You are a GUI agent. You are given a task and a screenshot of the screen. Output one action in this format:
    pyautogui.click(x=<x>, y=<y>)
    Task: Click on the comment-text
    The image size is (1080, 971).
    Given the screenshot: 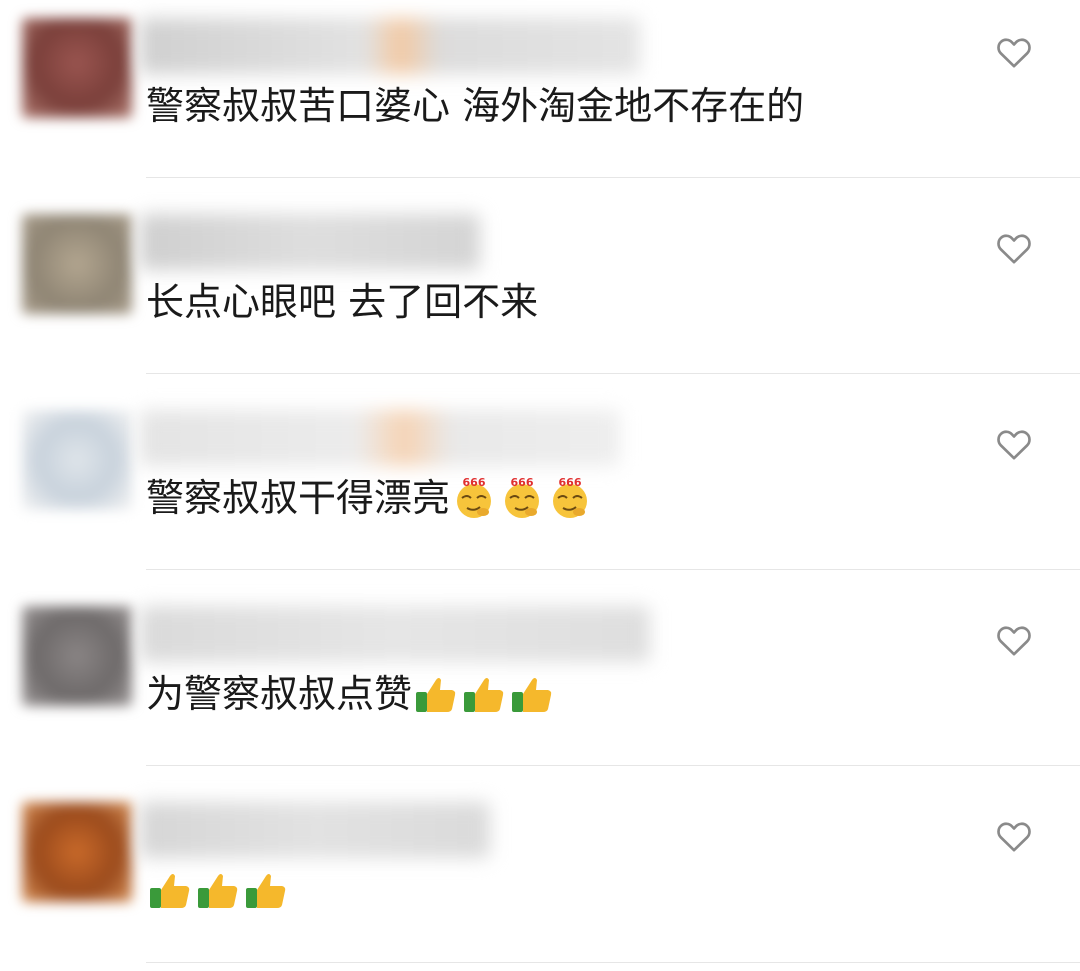 What is the action you would take?
    pyautogui.click(x=218, y=890)
    